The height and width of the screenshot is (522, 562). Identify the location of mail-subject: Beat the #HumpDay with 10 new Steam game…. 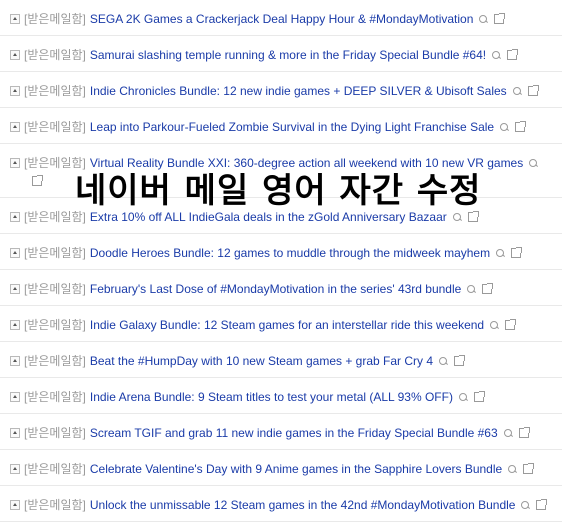
(261, 361).